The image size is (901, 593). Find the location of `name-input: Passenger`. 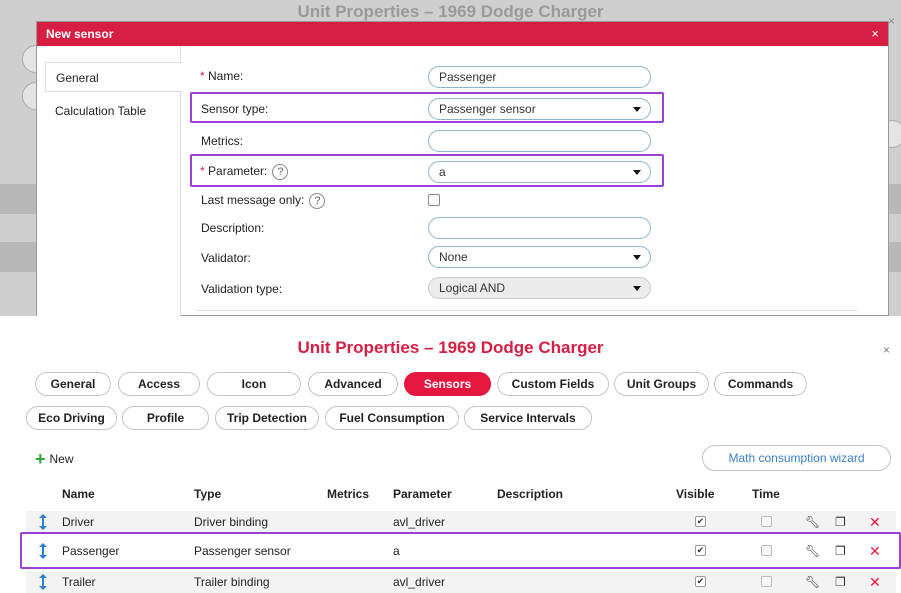

name-input: Passenger is located at coordinates (539, 77).